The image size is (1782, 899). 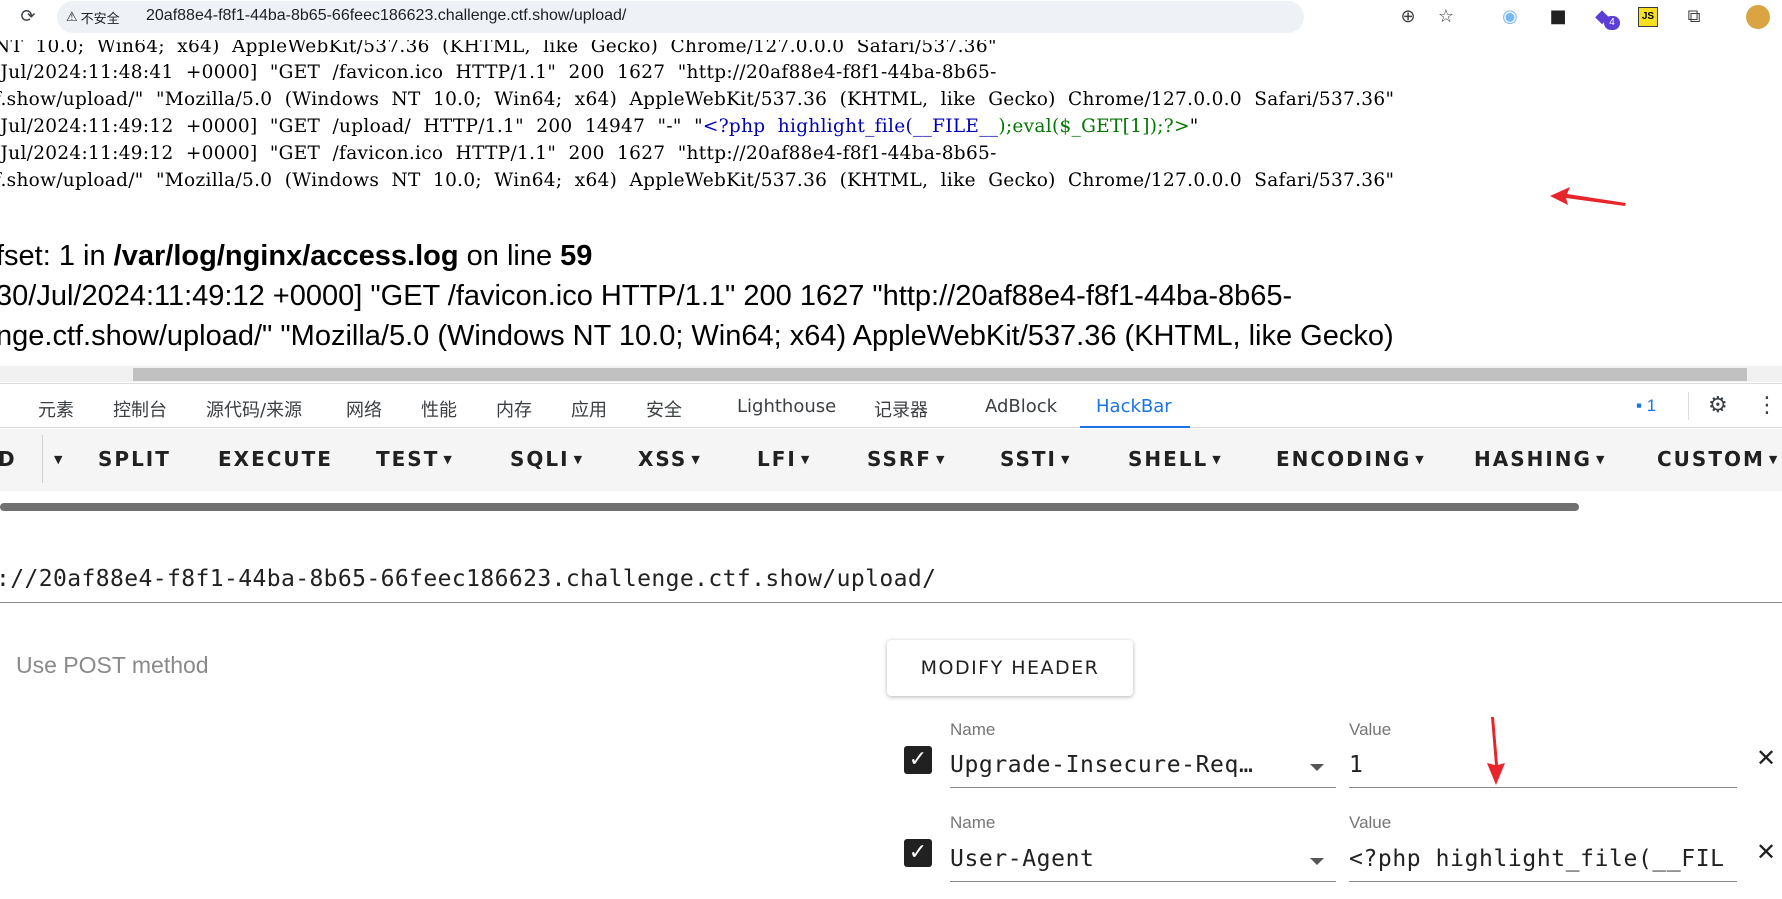 I want to click on header-value-field: 1, so click(x=1543, y=765).